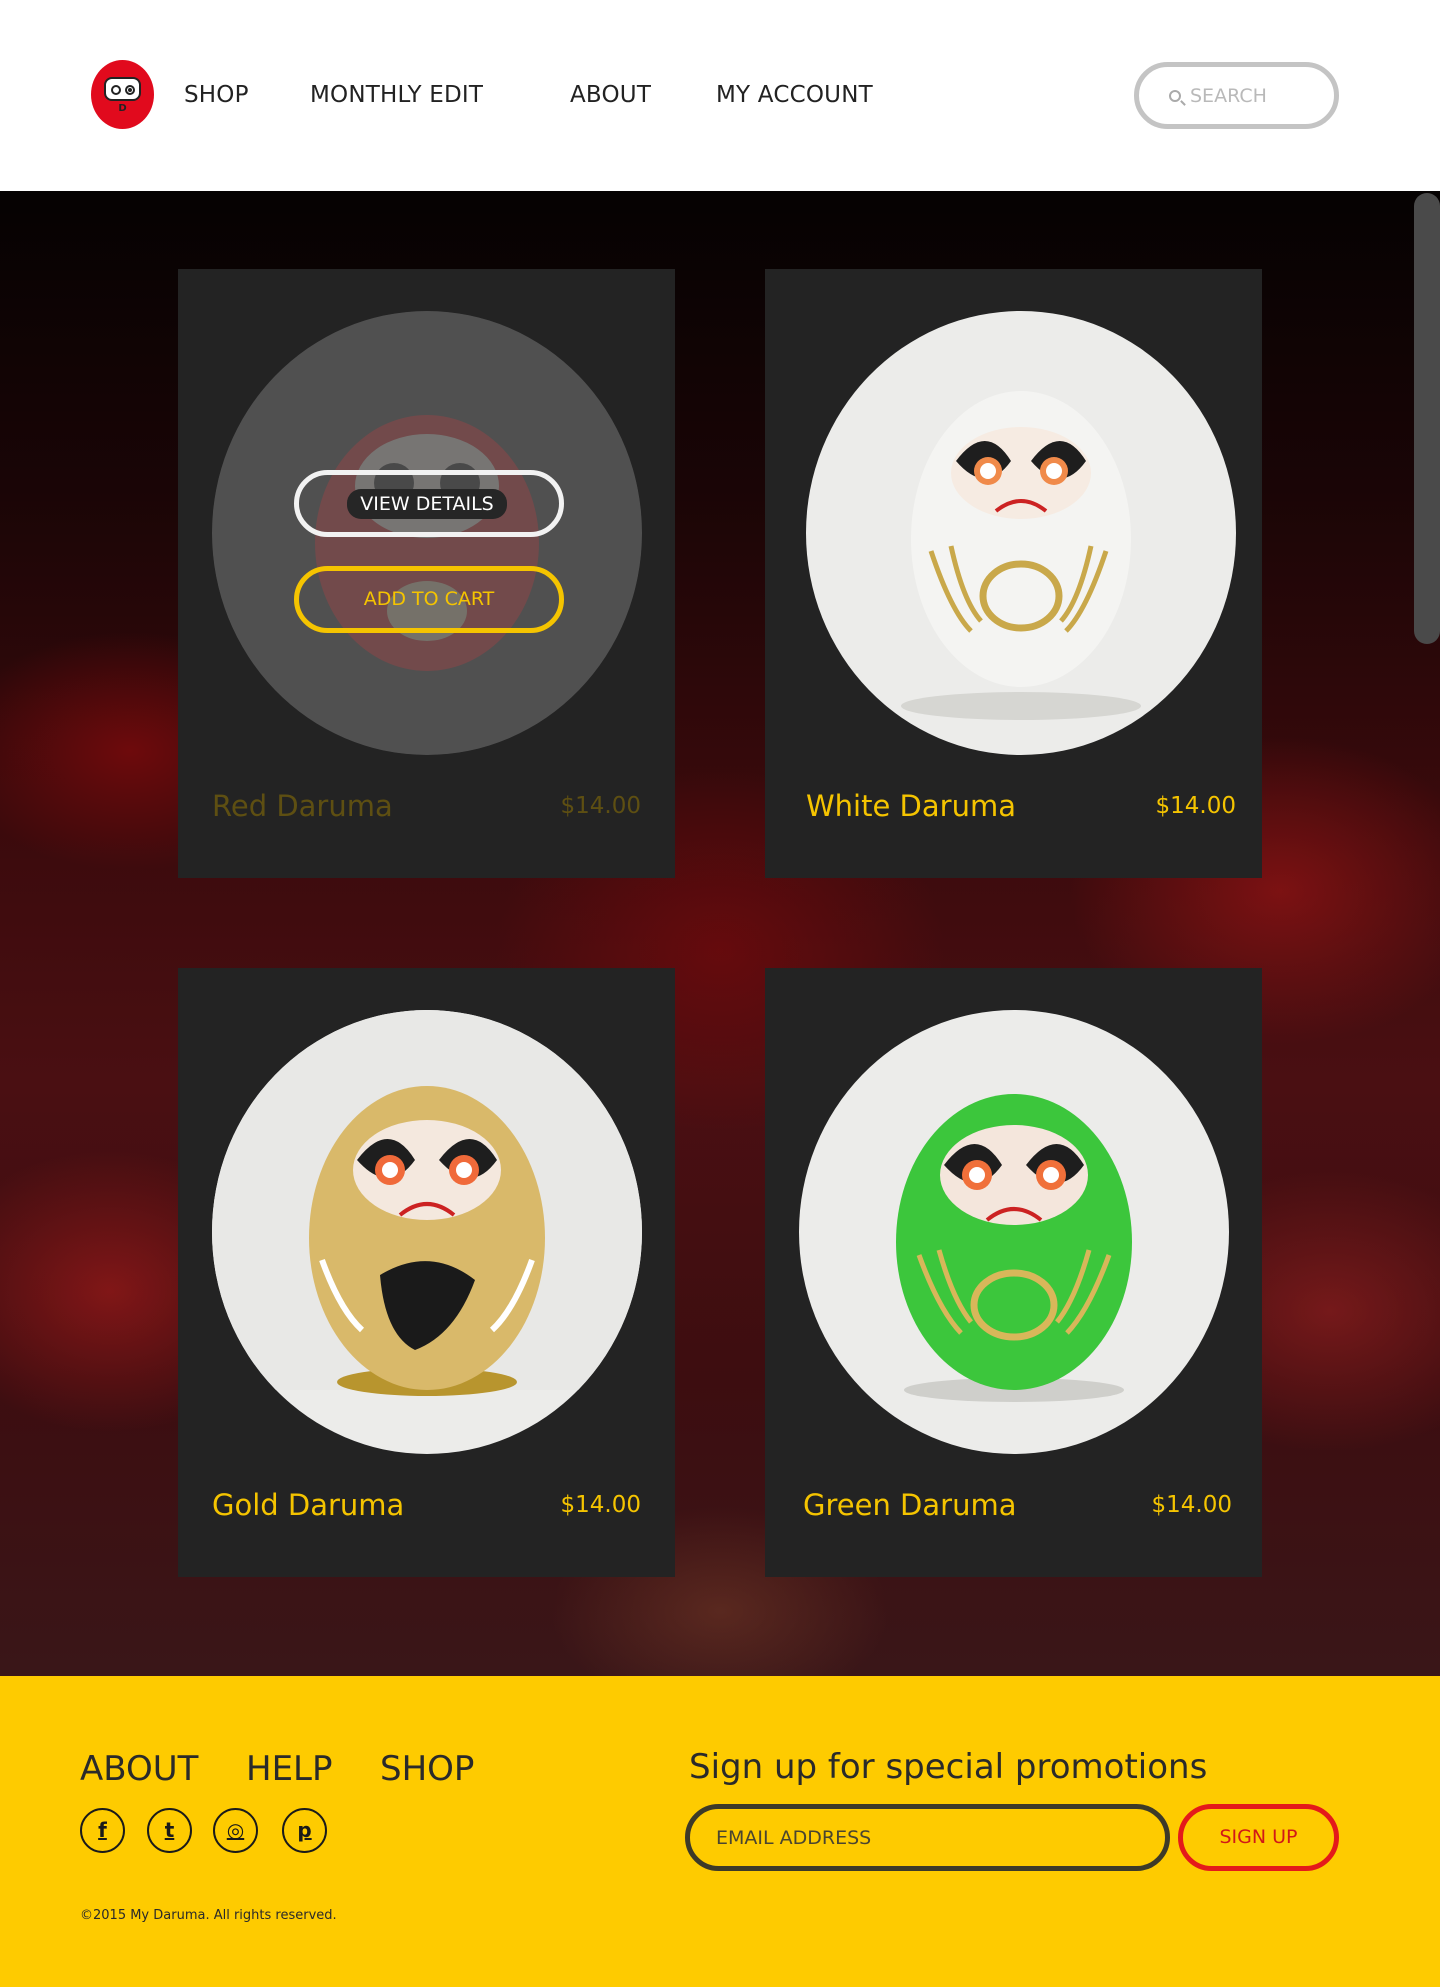  What do you see at coordinates (289, 1769) in the screenshot?
I see `footer-link-help: HELP` at bounding box center [289, 1769].